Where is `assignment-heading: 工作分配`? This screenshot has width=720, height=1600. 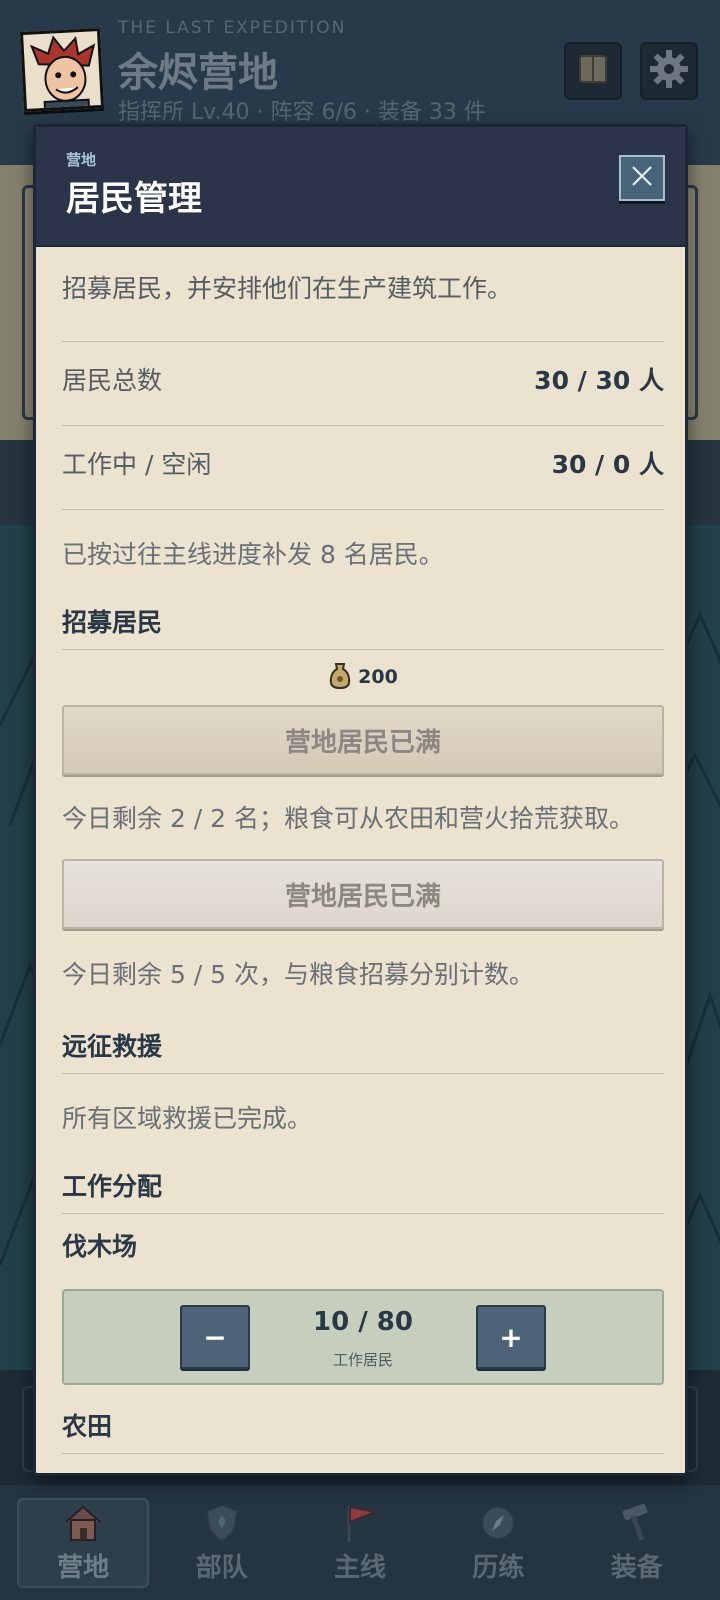 assignment-heading: 工作分配 is located at coordinates (112, 1186).